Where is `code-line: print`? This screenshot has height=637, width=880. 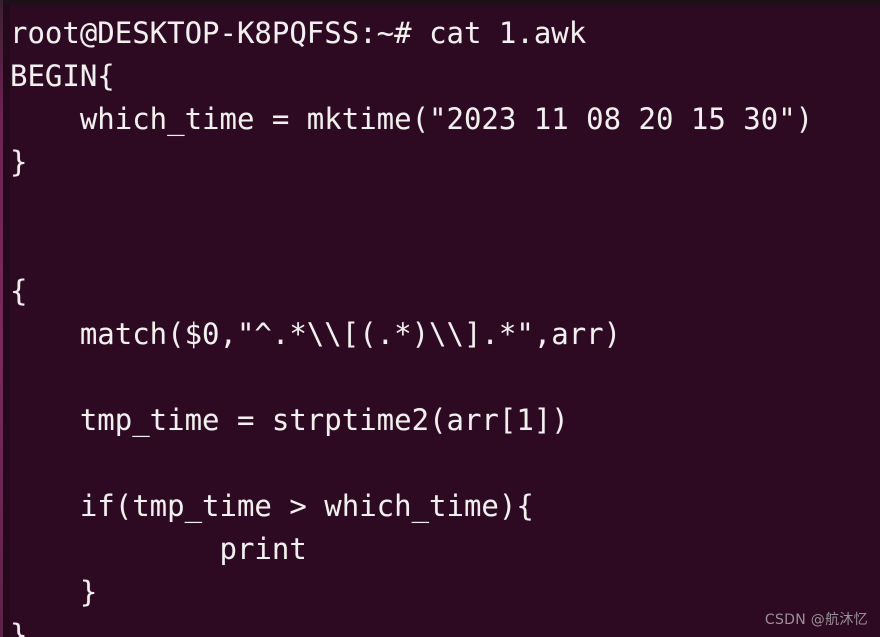 code-line: print is located at coordinates (158, 549).